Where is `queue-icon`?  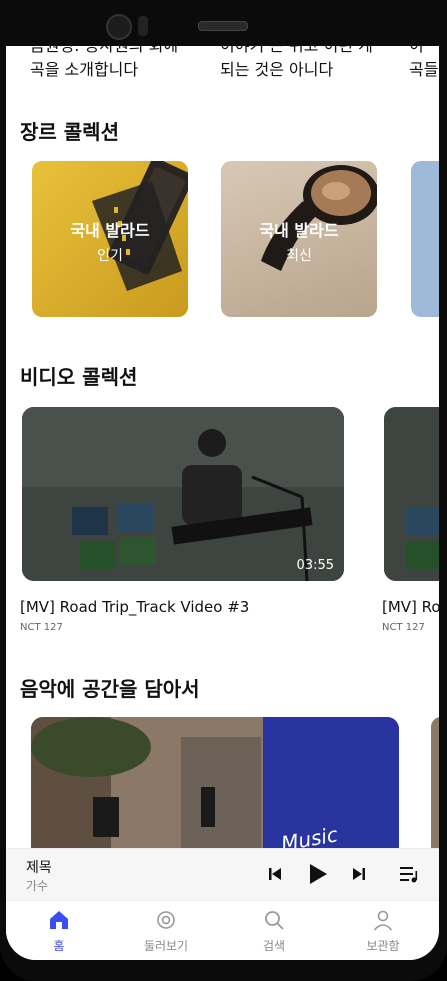
queue-icon is located at coordinates (409, 874).